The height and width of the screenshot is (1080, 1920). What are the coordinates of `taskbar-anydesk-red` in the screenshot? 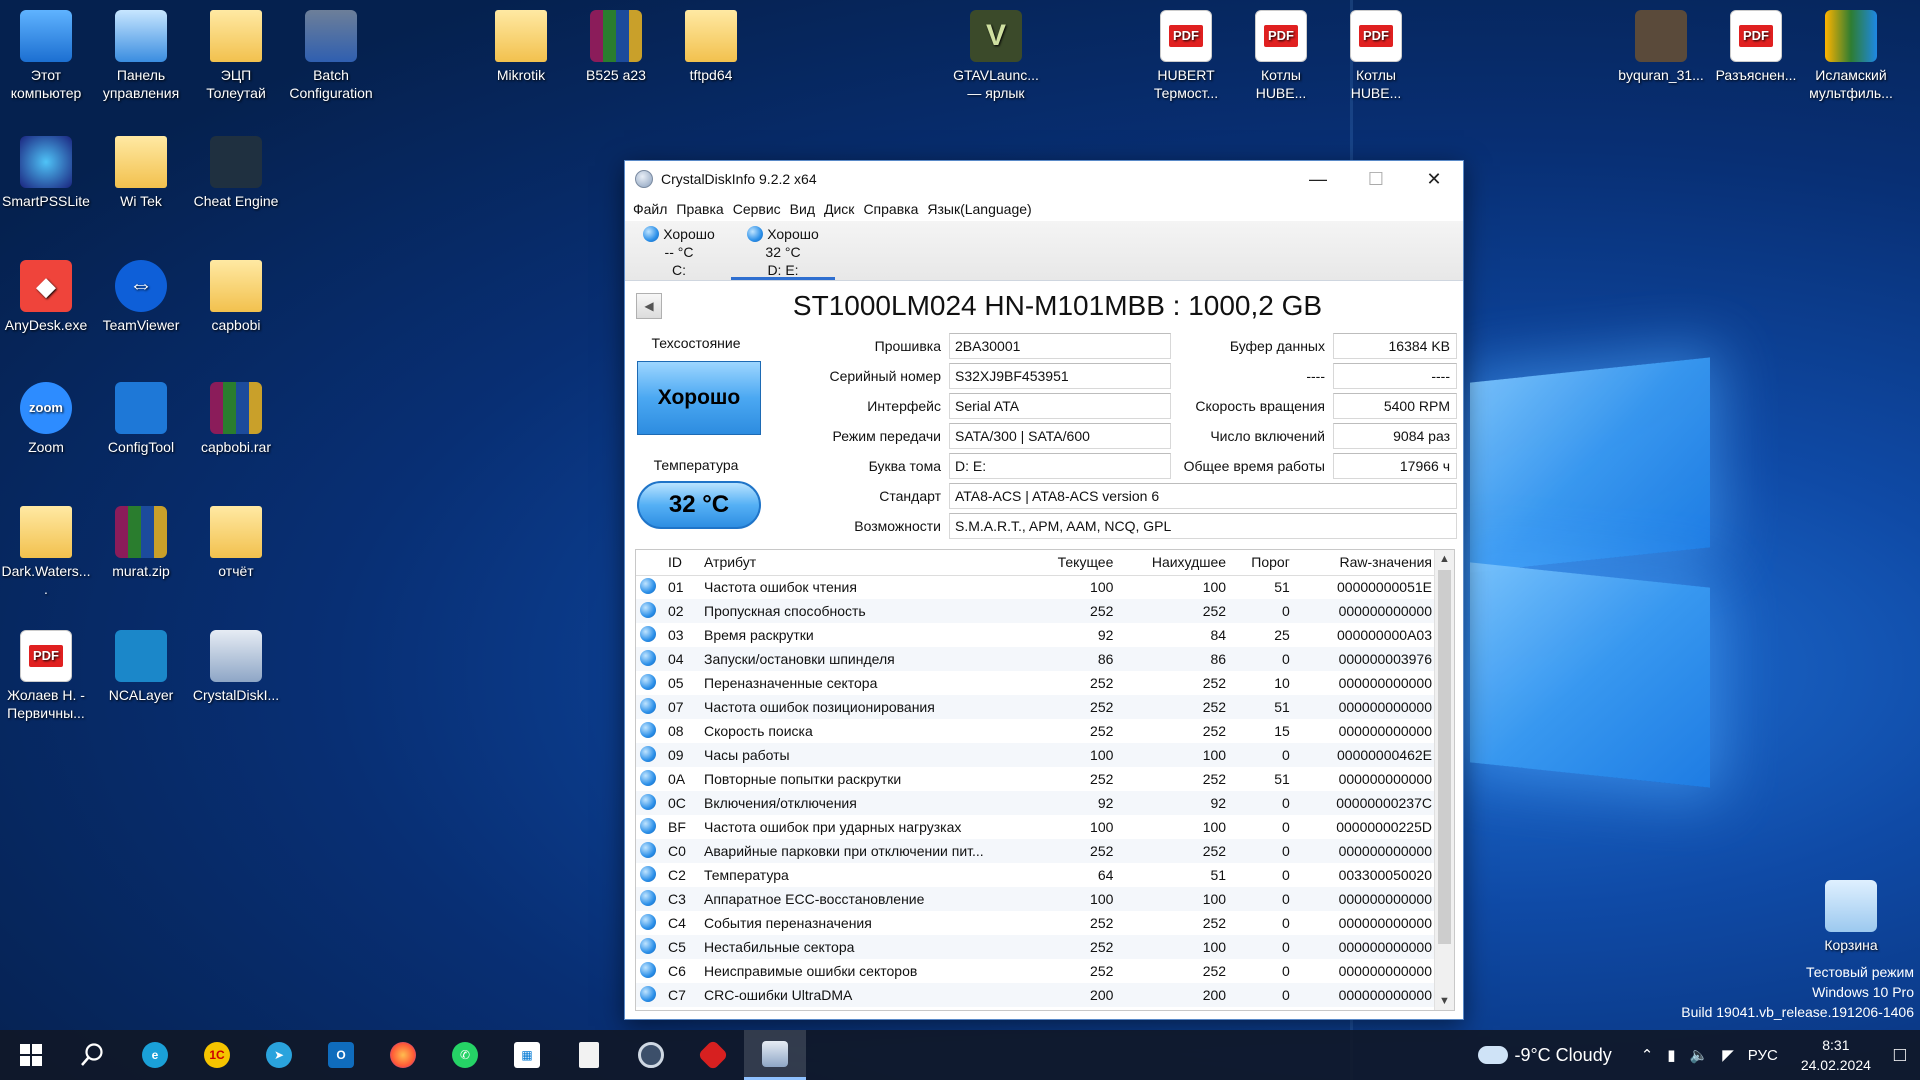 It's located at (713, 1055).